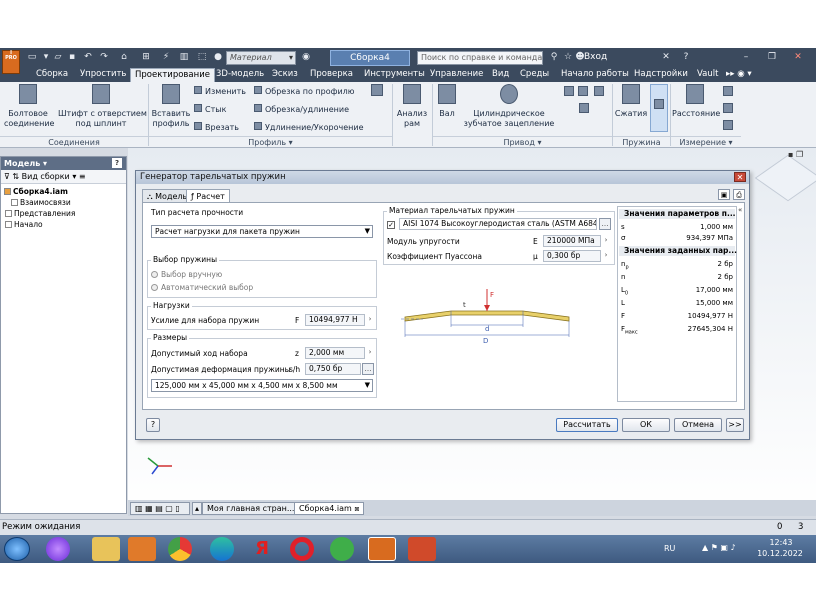 The width and height of the screenshot is (816, 613). I want to click on undo-icon: ↶, so click(88, 57).